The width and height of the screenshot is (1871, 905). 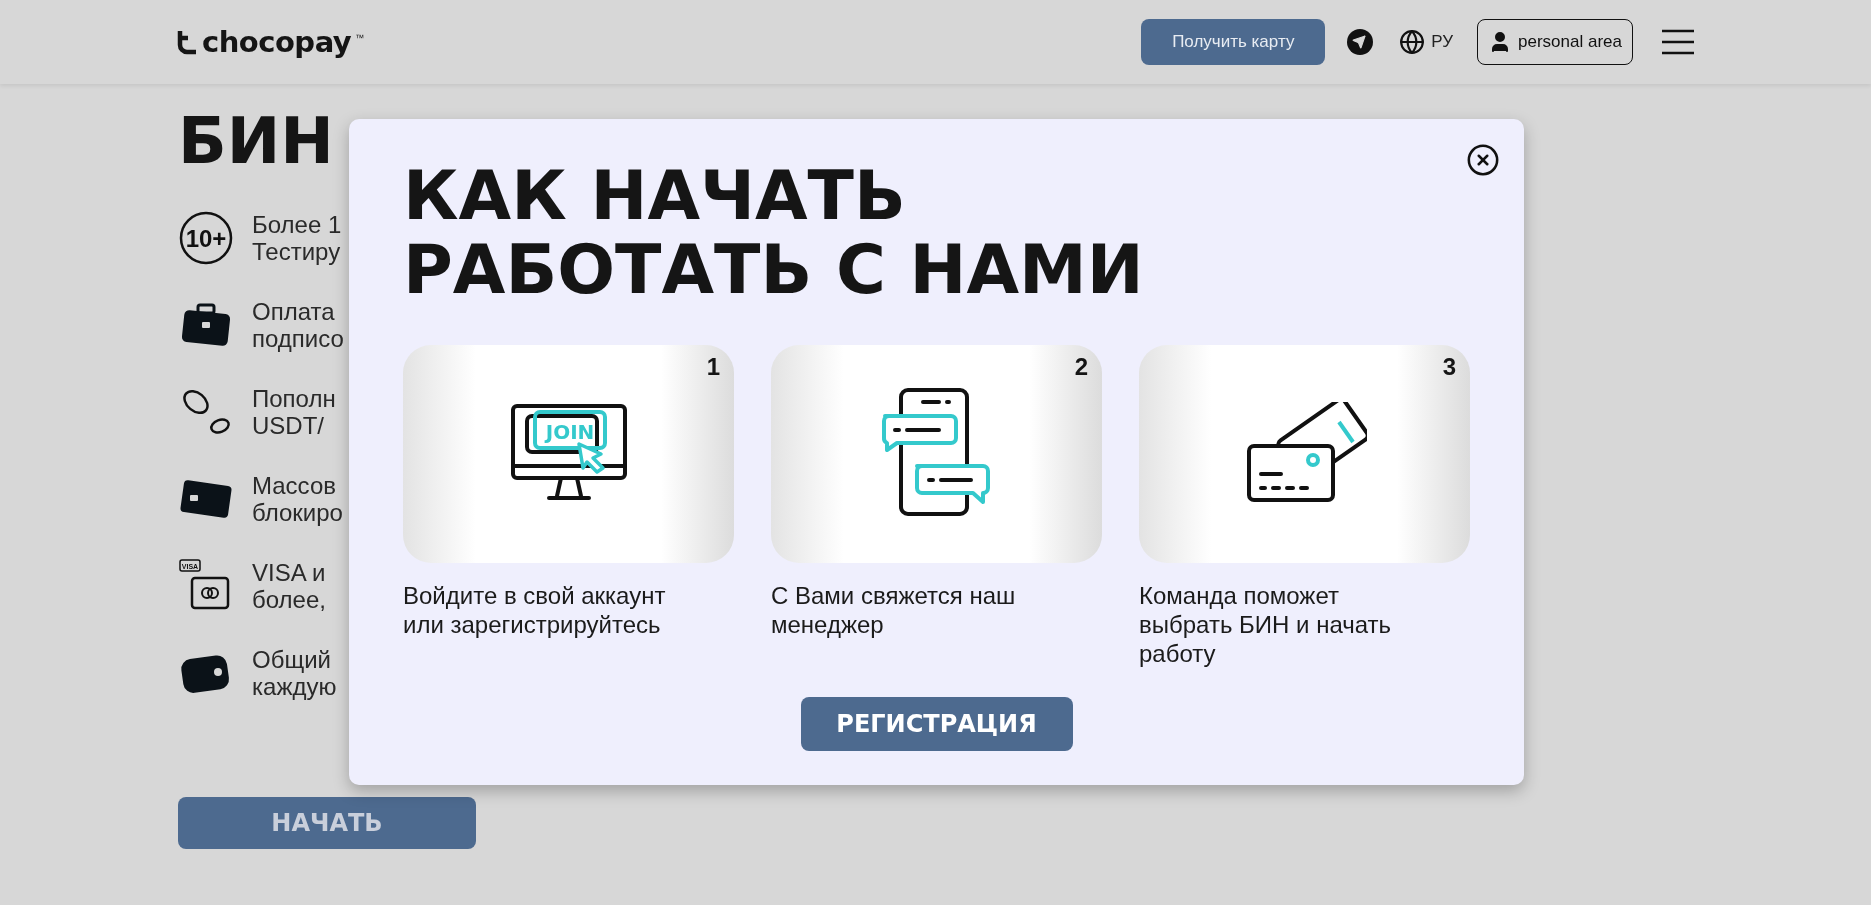 What do you see at coordinates (1483, 160) in the screenshot?
I see `close-icon` at bounding box center [1483, 160].